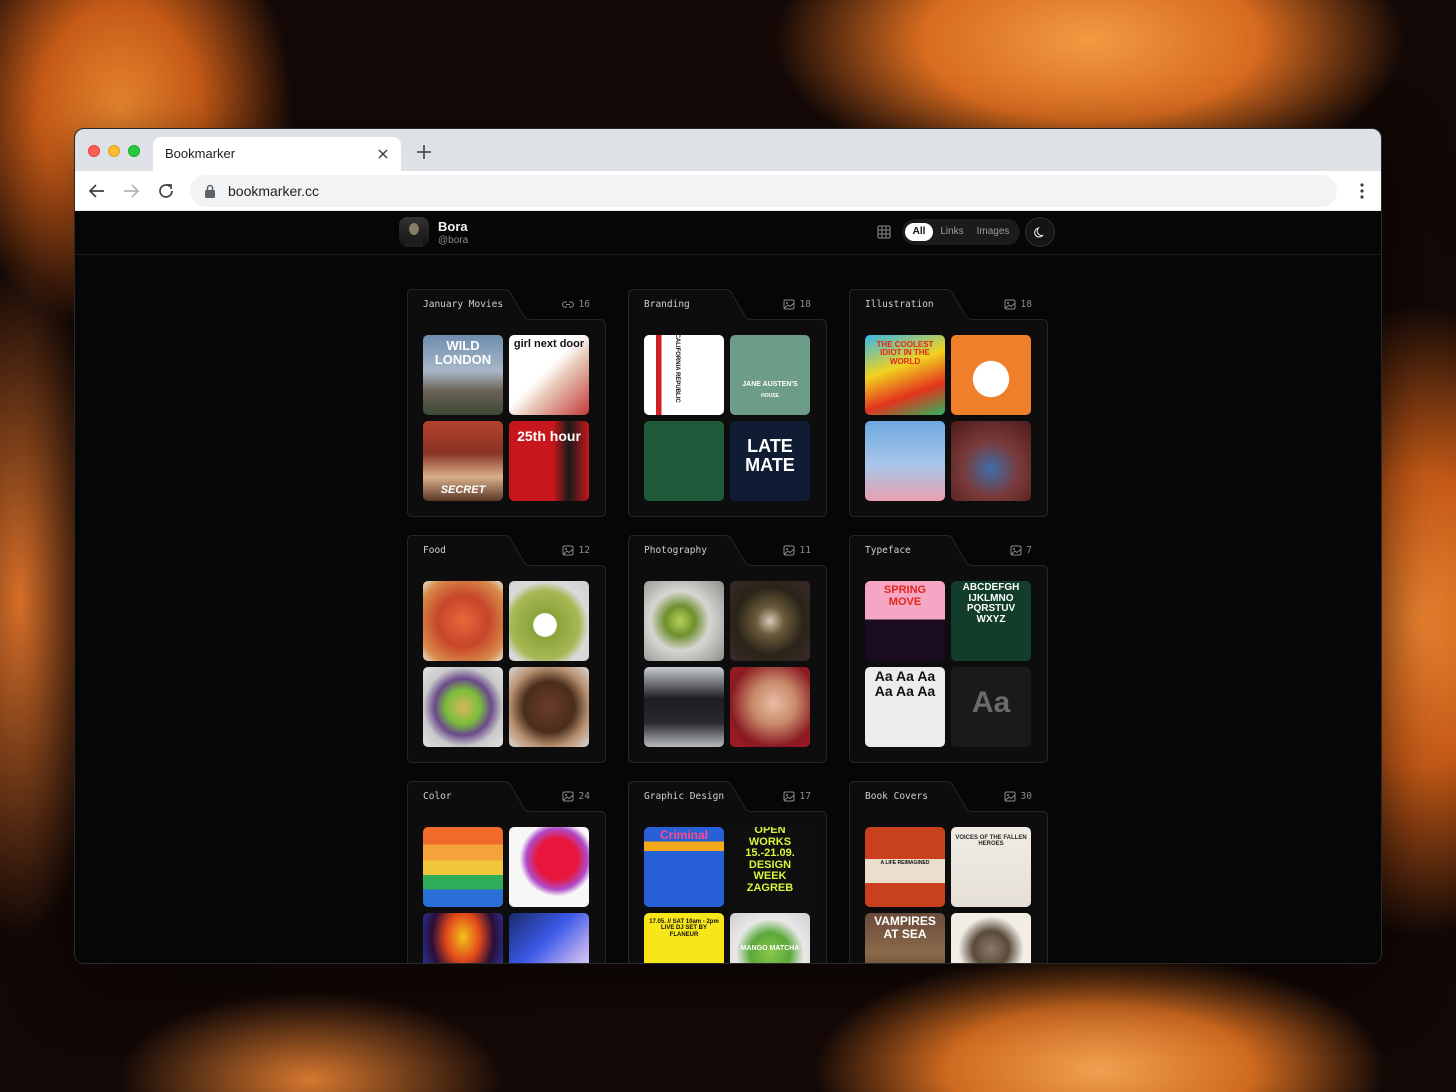 The image size is (1456, 1092). I want to click on browser-tab: Bookmarker, so click(277, 154).